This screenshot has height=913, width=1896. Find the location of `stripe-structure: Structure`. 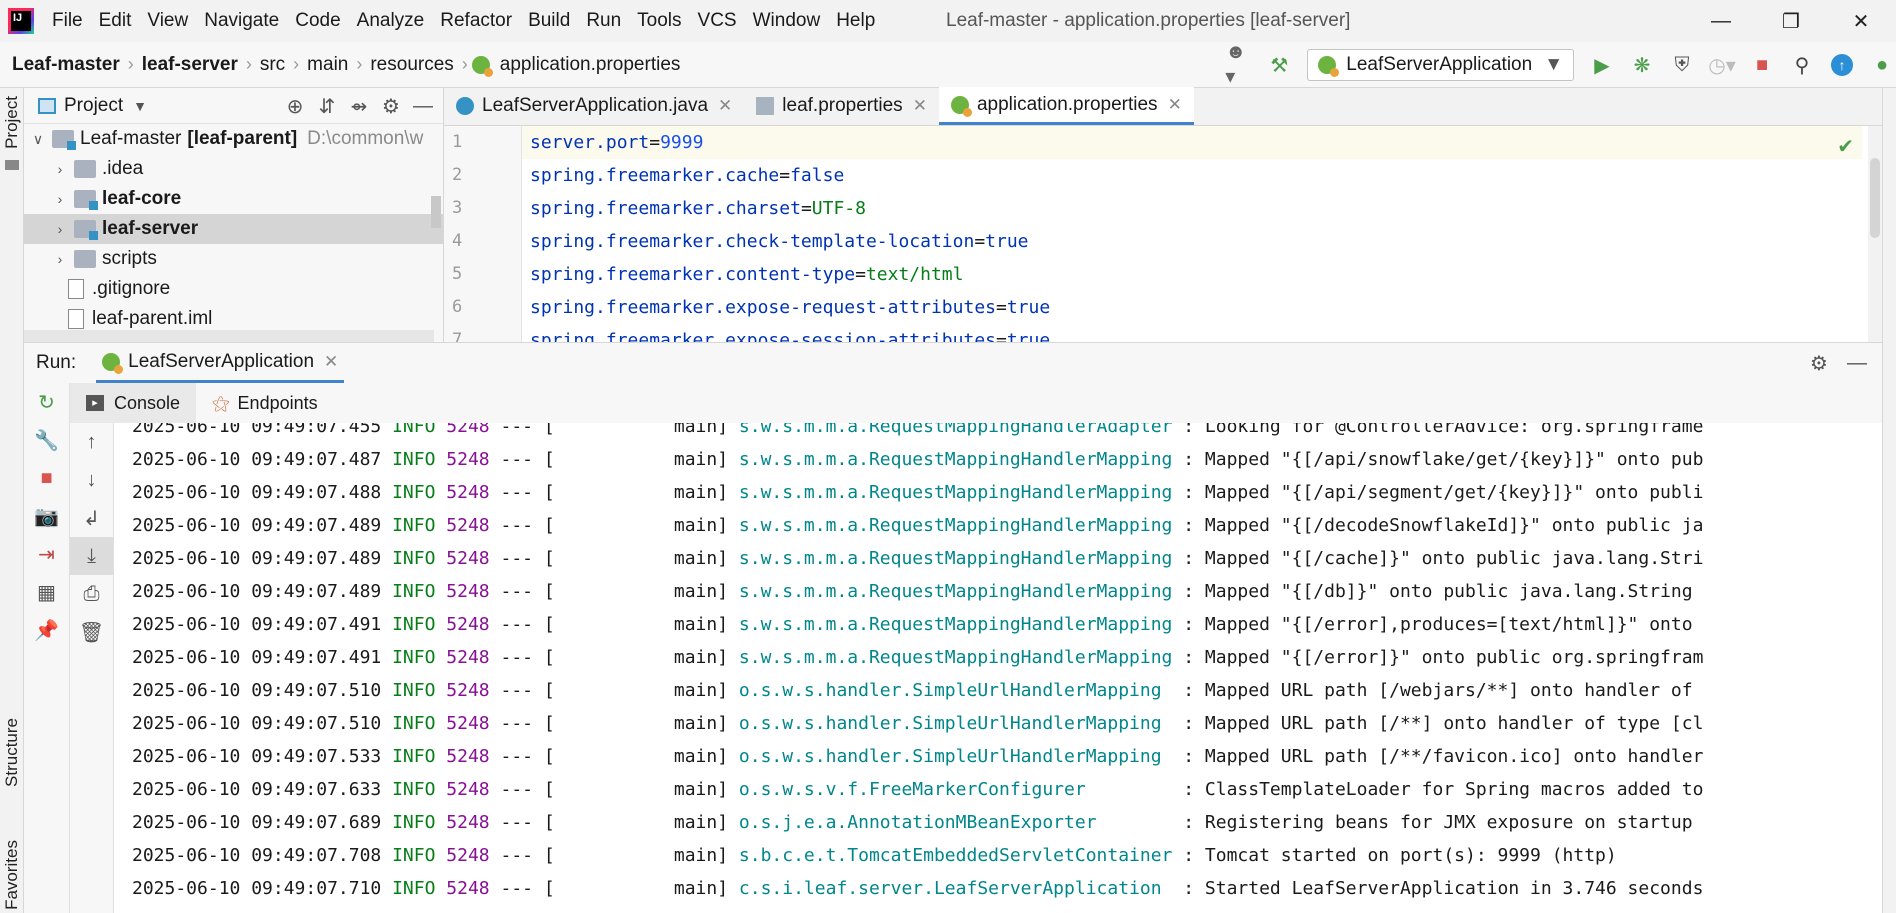

stripe-structure: Structure is located at coordinates (12, 752).